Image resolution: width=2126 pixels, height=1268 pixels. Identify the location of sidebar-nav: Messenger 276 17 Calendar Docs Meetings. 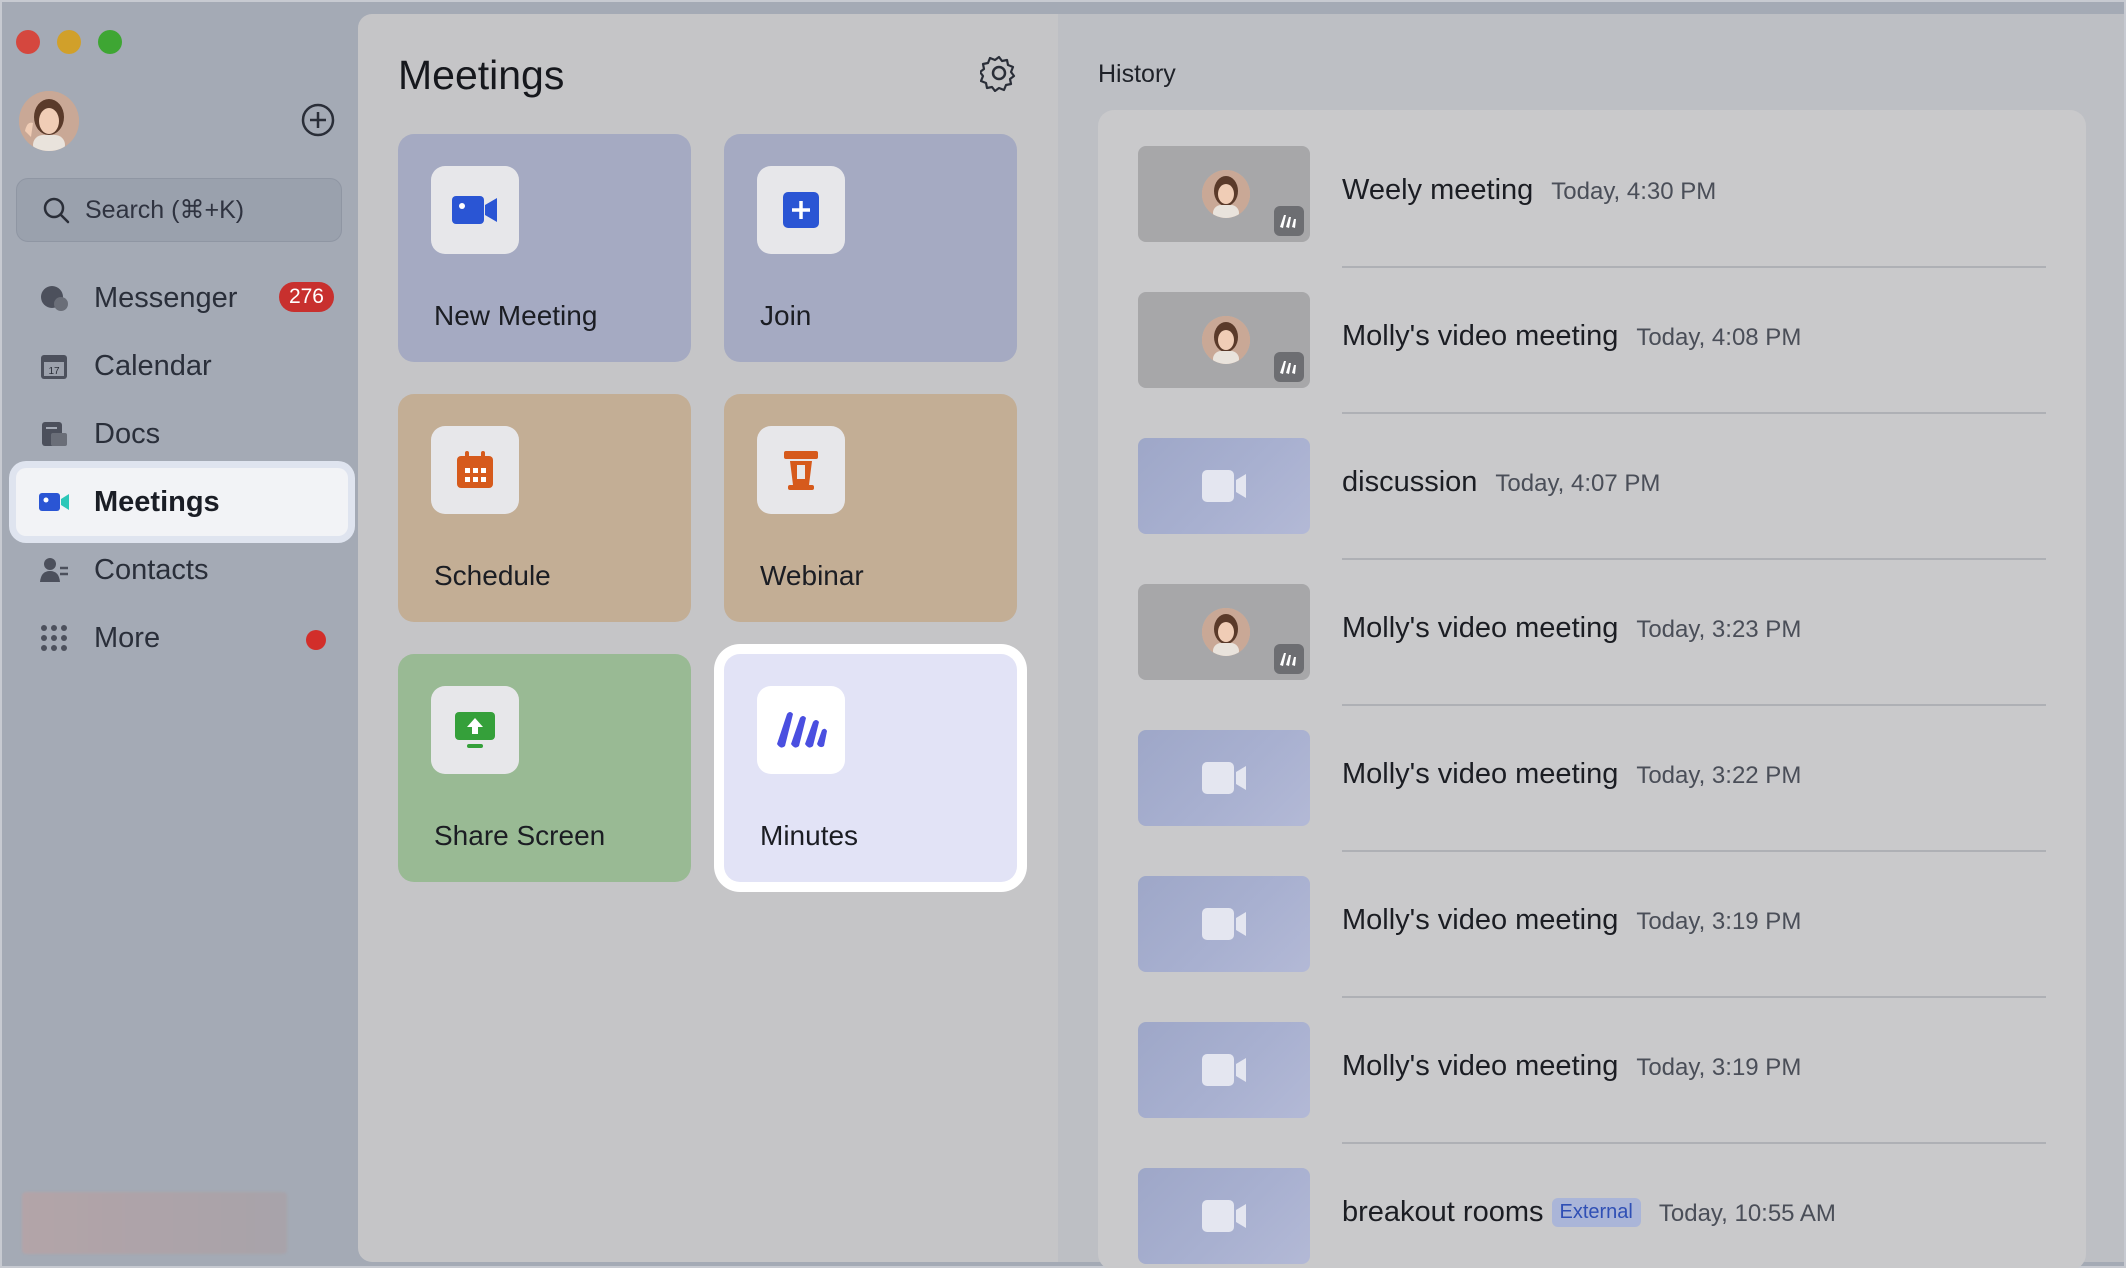
(182, 468).